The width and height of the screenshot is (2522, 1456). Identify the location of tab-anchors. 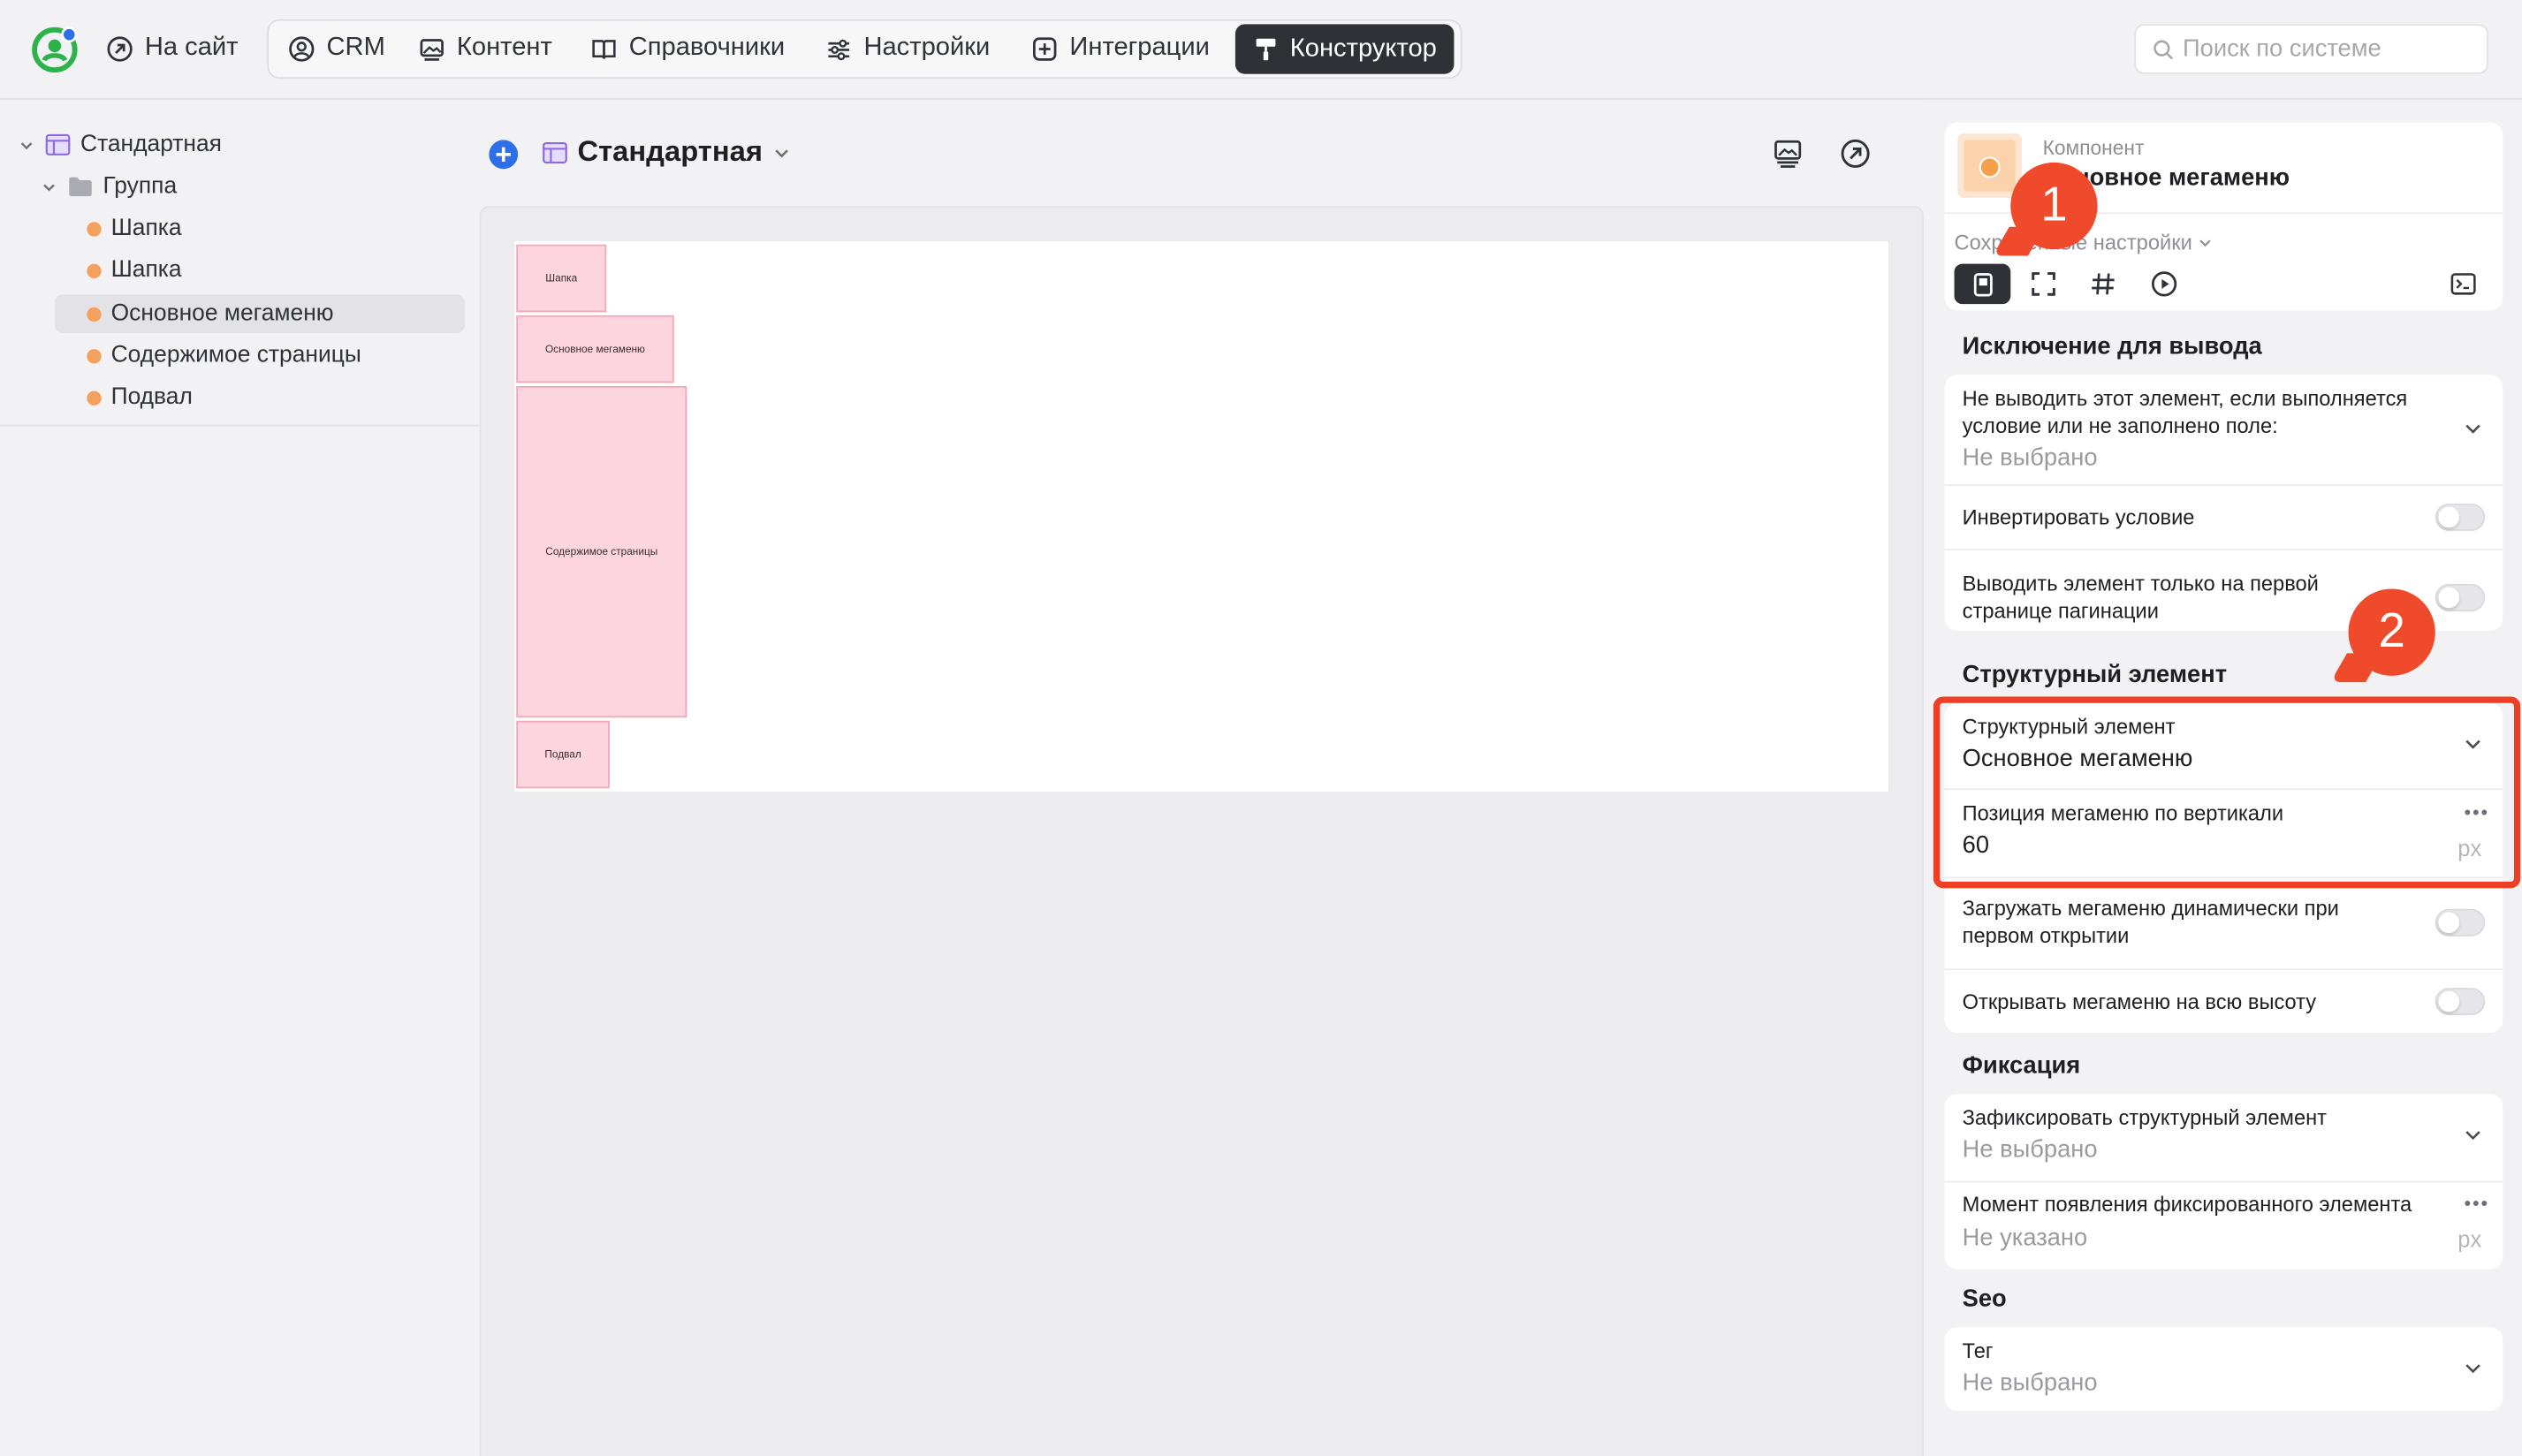
(2102, 284).